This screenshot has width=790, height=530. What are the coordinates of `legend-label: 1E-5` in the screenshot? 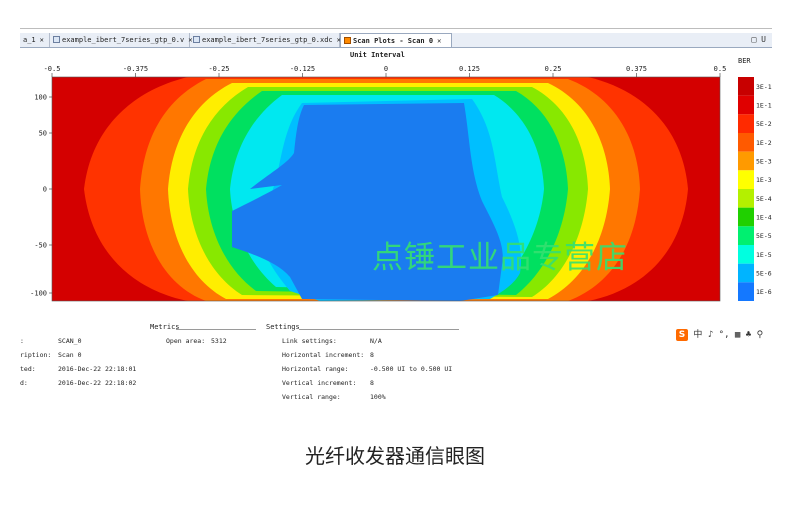 It's located at (764, 255).